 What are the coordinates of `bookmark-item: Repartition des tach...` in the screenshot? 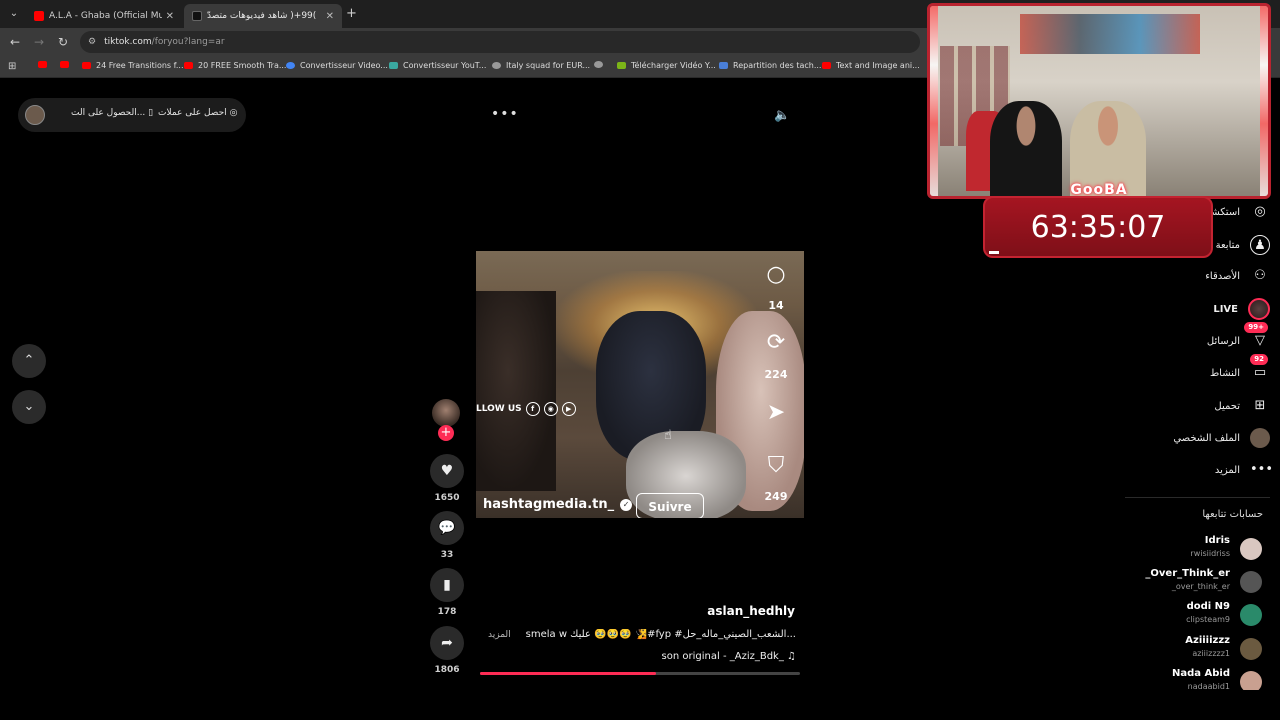 It's located at (770, 65).